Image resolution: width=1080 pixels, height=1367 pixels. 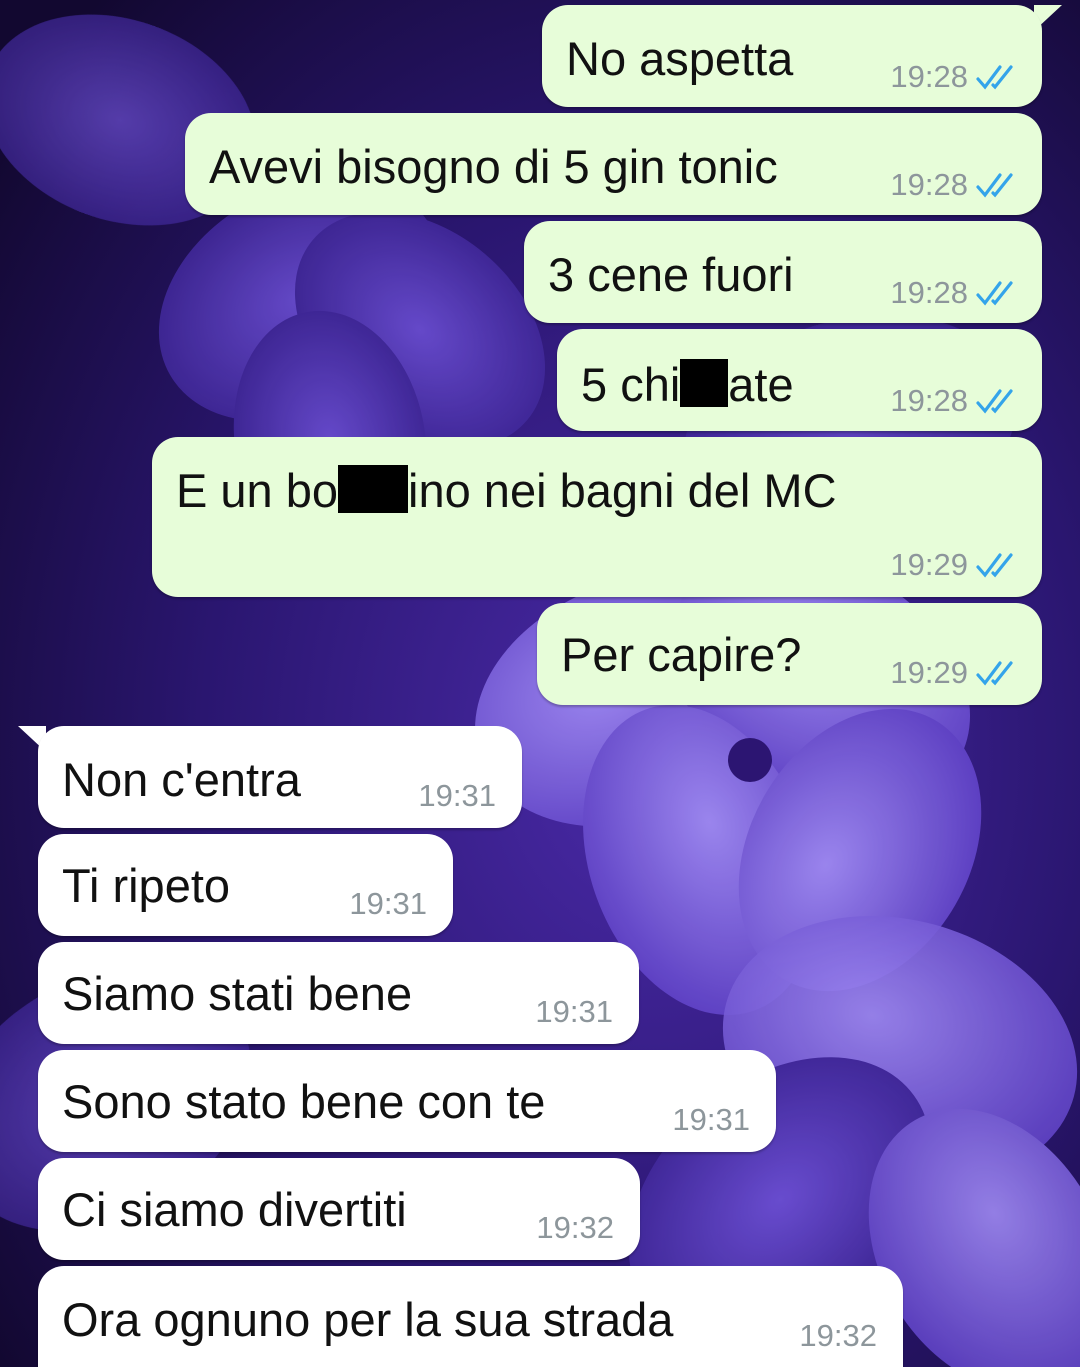 I want to click on message-bubble-outgoing: No aspetta 19:28, so click(x=792, y=56).